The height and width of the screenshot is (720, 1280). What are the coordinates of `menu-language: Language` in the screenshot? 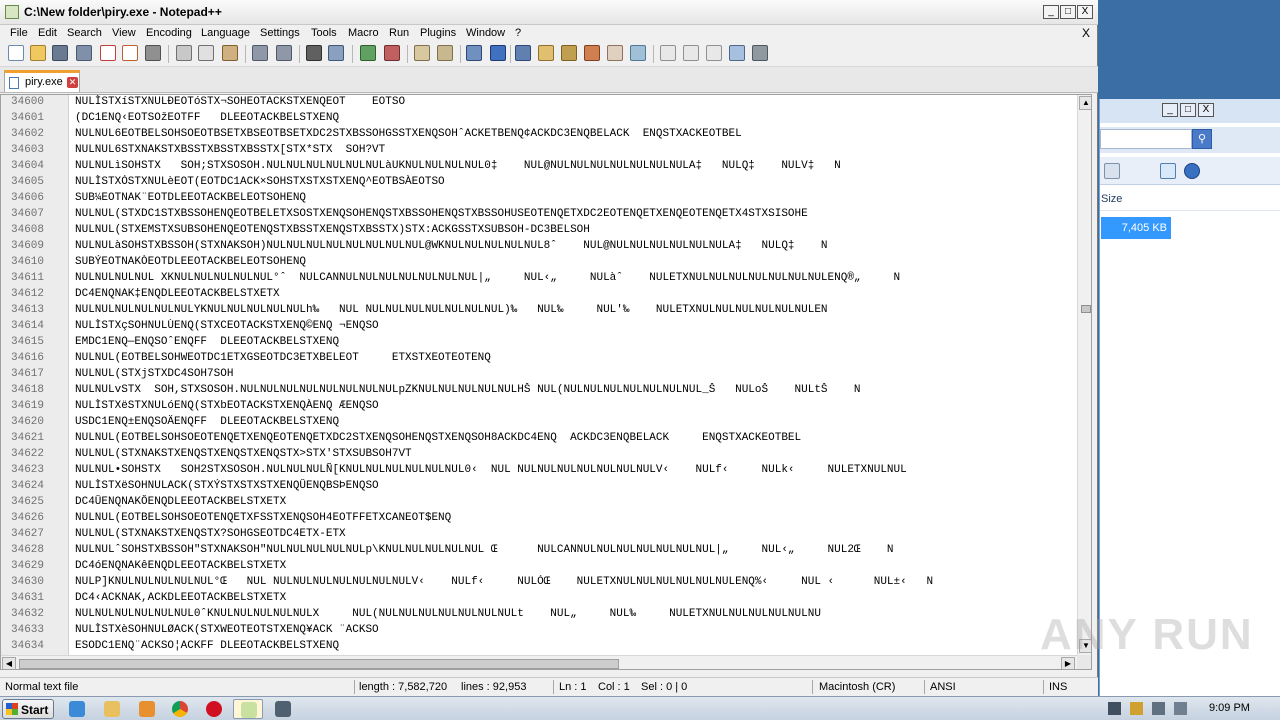 It's located at (225, 33).